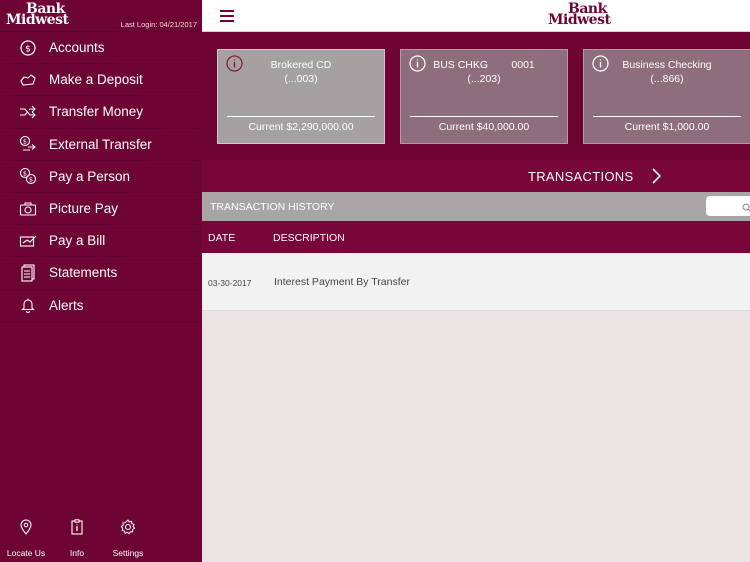 Image resolution: width=750 pixels, height=562 pixels. Describe the element at coordinates (83, 273) in the screenshot. I see `sidebar-item-label: Statements` at that location.